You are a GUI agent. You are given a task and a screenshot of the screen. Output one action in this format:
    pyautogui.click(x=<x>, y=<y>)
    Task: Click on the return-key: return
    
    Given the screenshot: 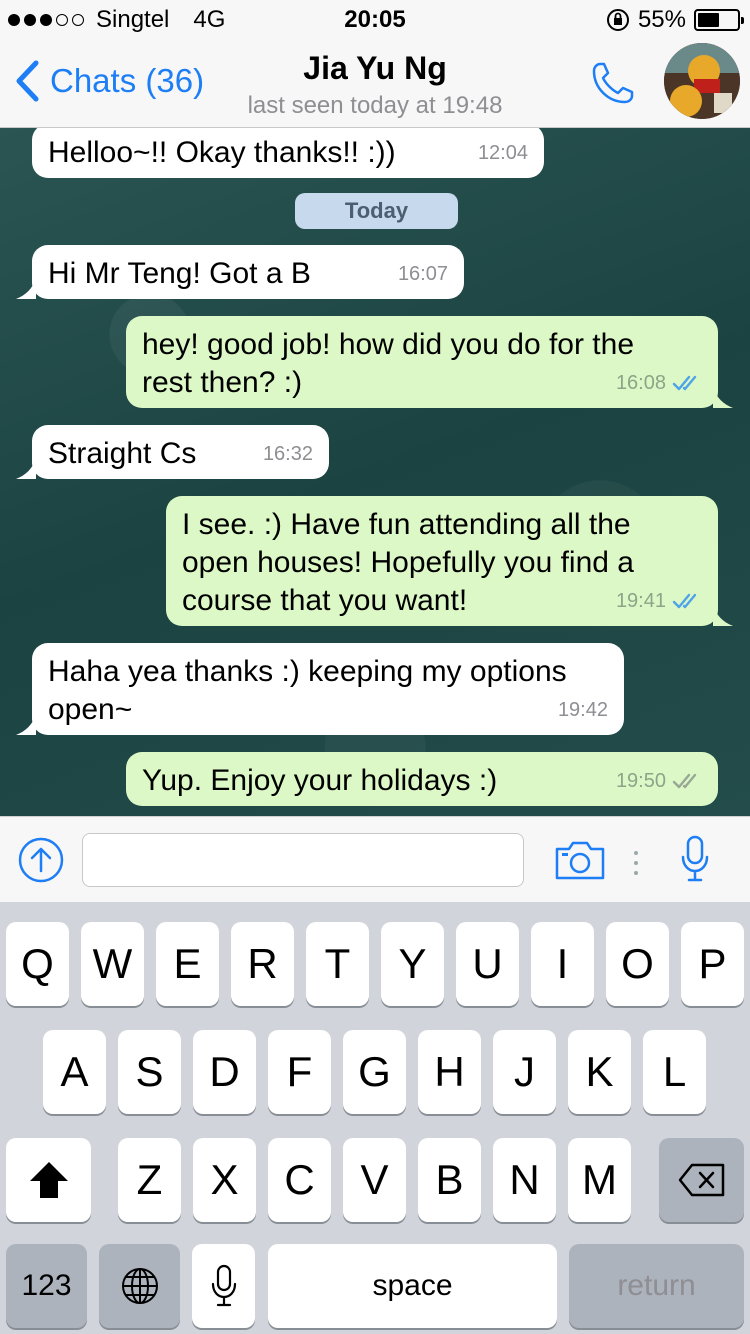 What is the action you would take?
    pyautogui.click(x=656, y=1286)
    